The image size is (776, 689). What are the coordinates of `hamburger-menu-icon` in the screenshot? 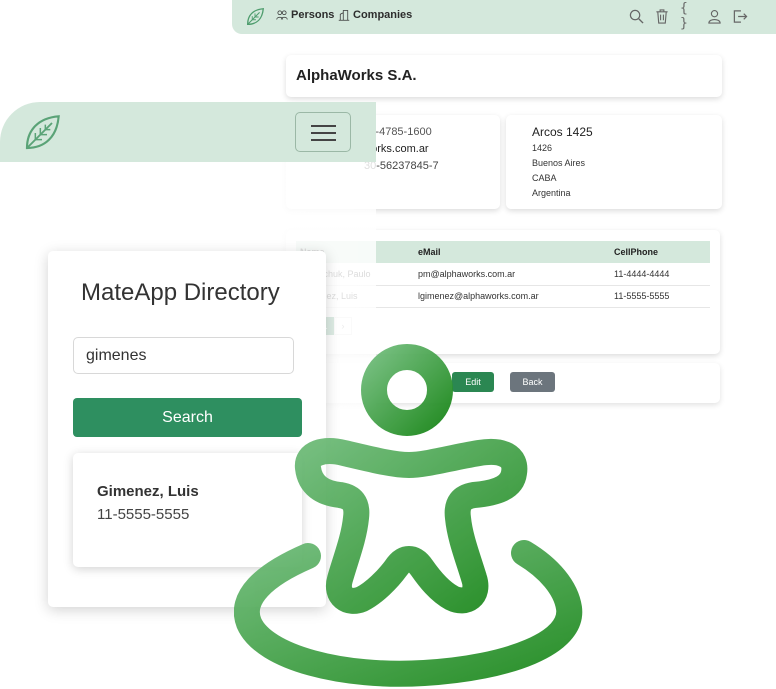 It's located at (323, 126).